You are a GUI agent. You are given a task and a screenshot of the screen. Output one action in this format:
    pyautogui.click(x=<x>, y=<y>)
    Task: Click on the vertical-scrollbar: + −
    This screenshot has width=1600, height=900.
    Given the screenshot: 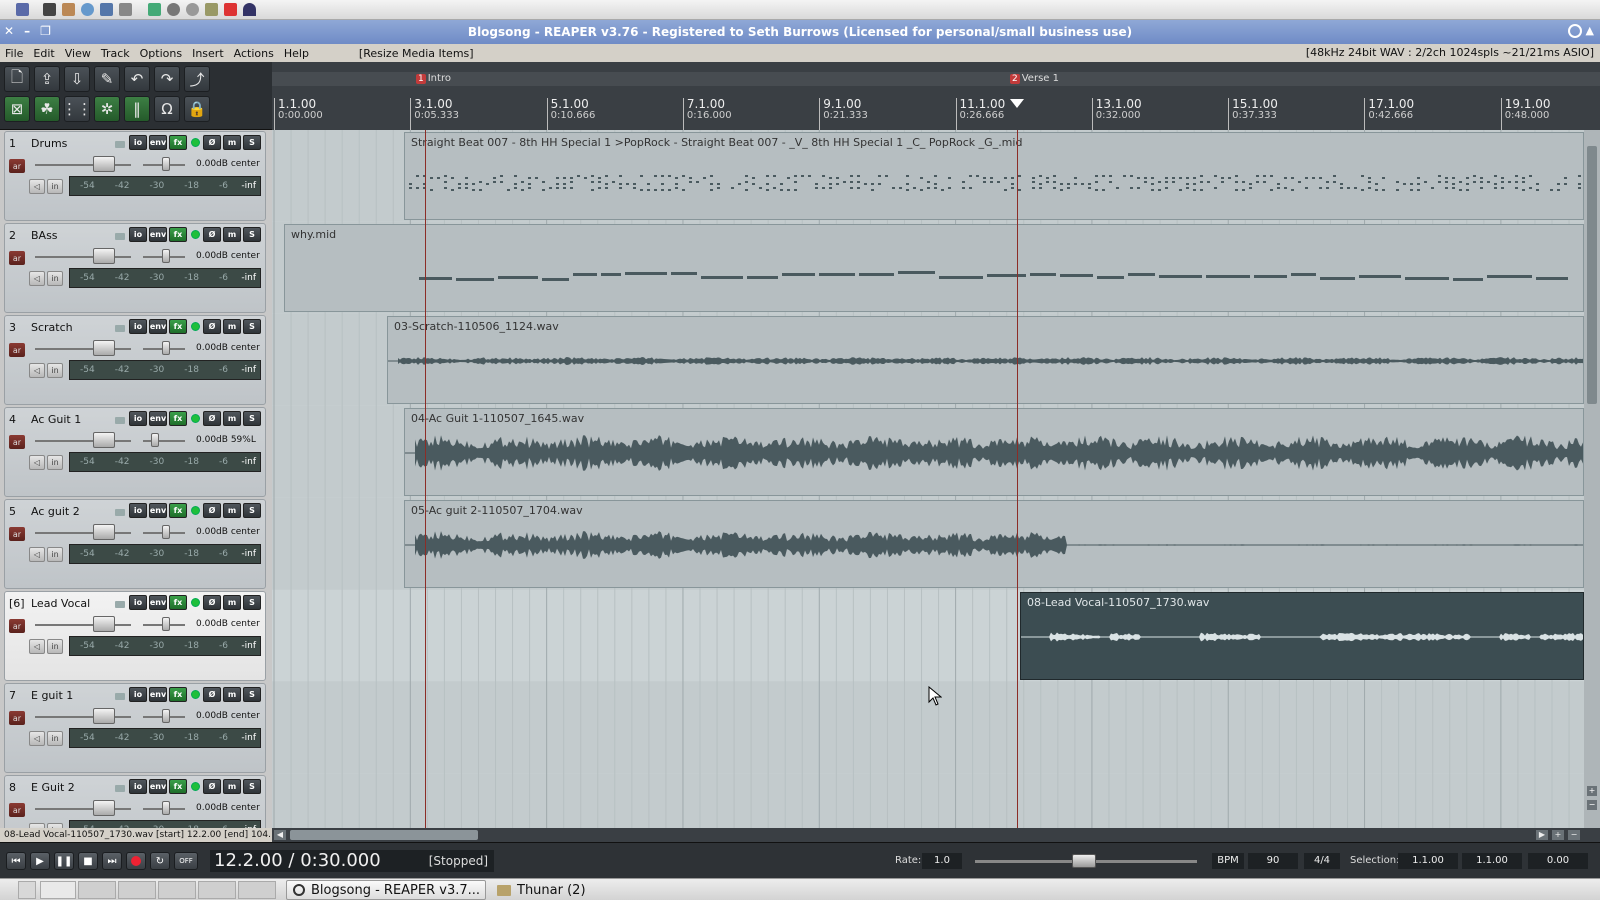 What is the action you would take?
    pyautogui.click(x=1592, y=479)
    